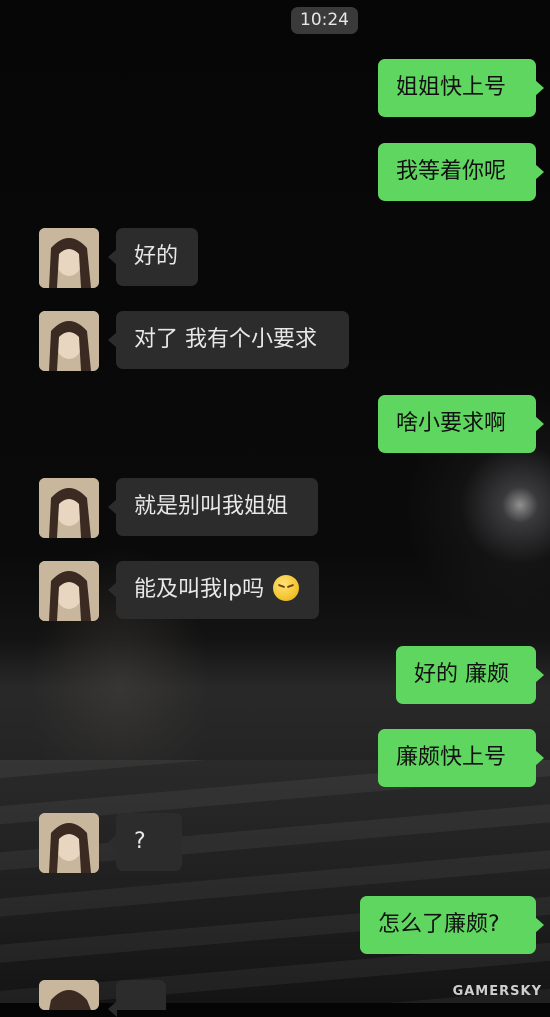  What do you see at coordinates (140, 841) in the screenshot?
I see `message-text: ?` at bounding box center [140, 841].